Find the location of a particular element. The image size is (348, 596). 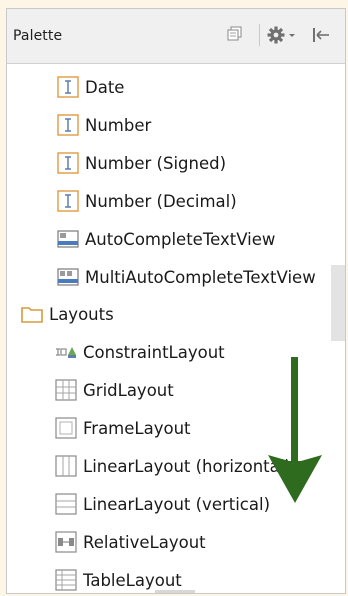

frame-layout-icon is located at coordinates (66, 428).